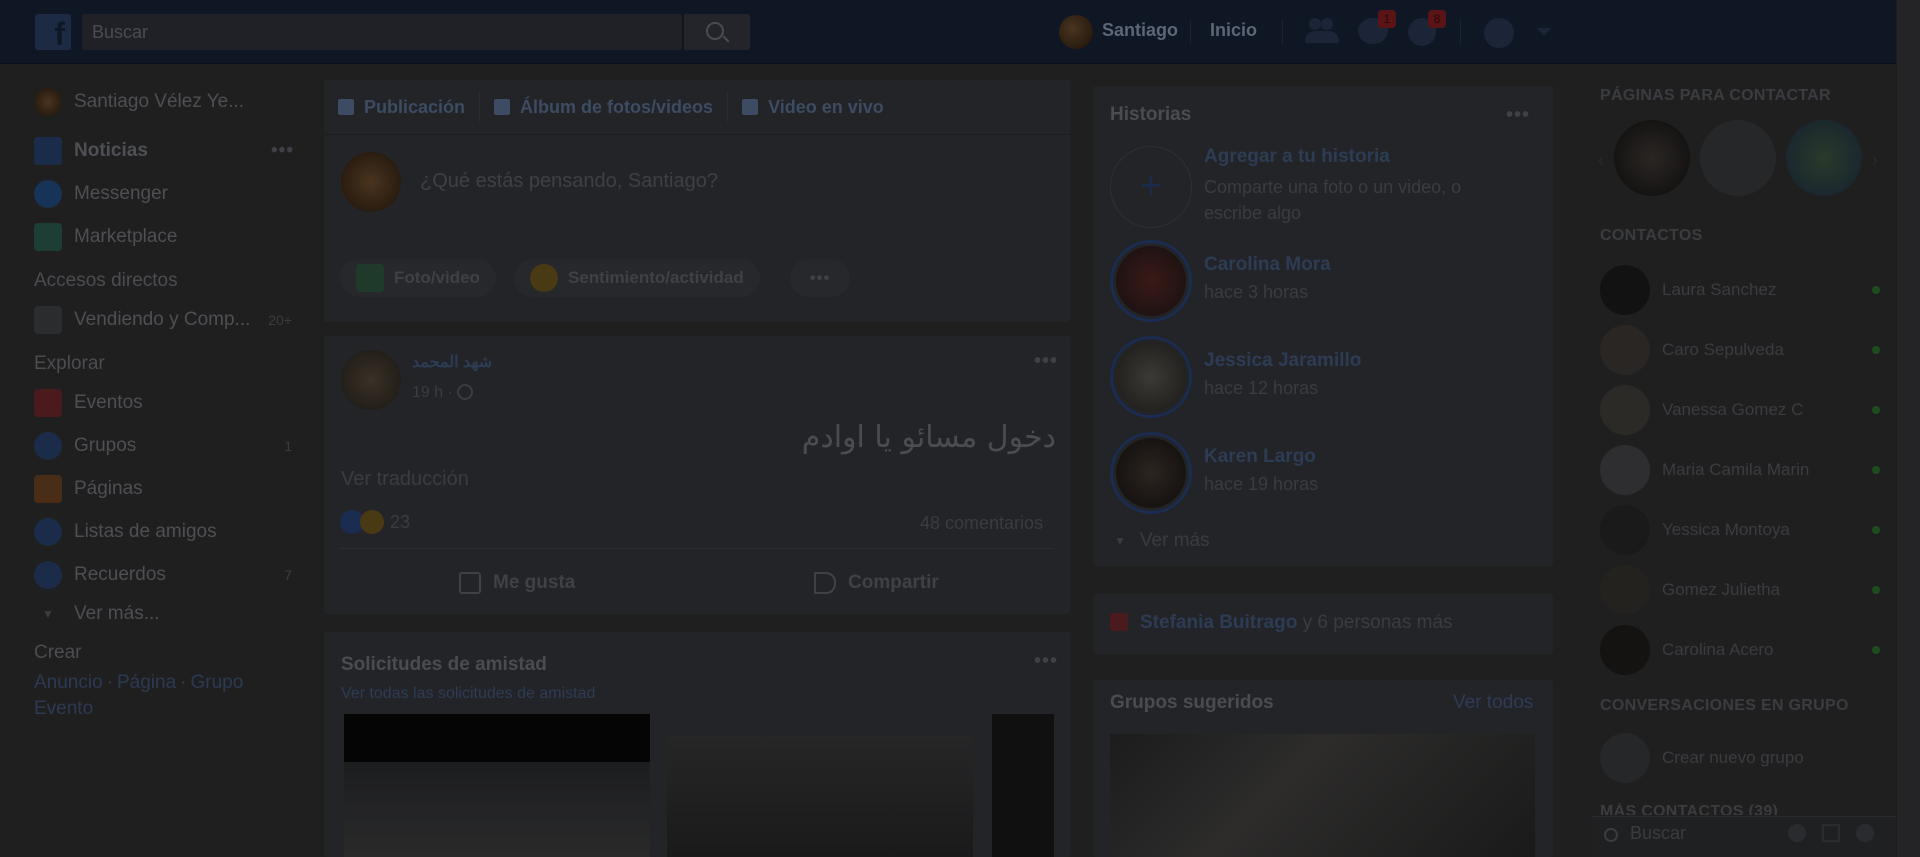  I want to click on contact-item: Laura Sanchez, so click(1740, 290).